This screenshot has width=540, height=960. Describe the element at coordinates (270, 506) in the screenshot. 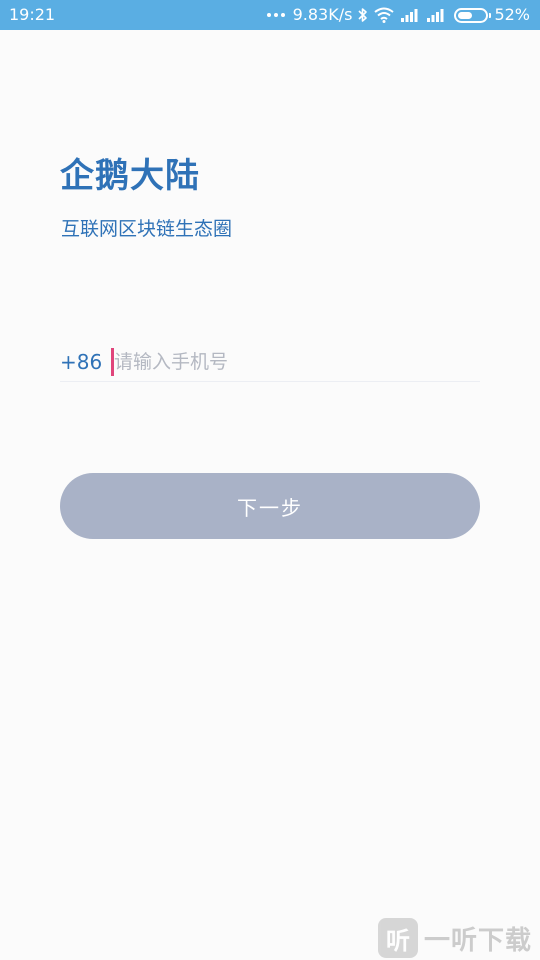

I see `next-step-button: 下一步` at that location.